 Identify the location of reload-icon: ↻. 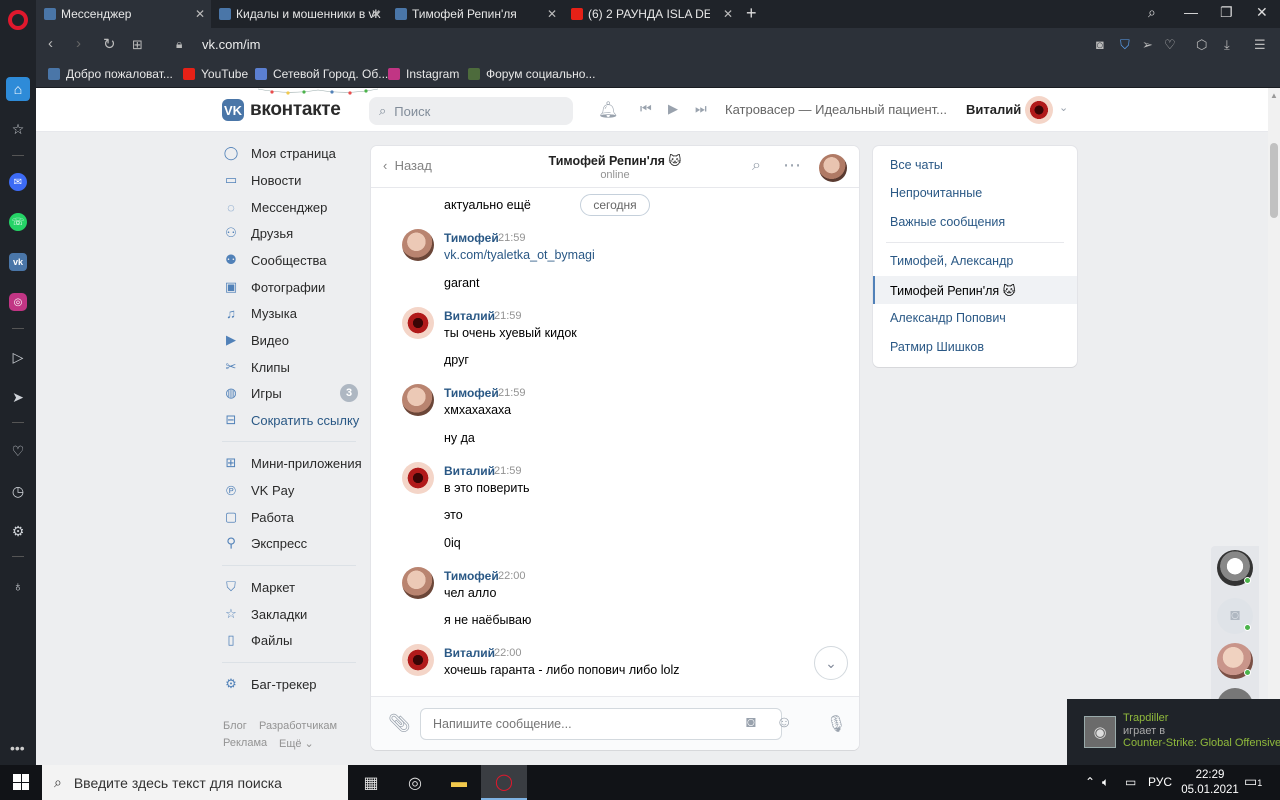
(109, 44).